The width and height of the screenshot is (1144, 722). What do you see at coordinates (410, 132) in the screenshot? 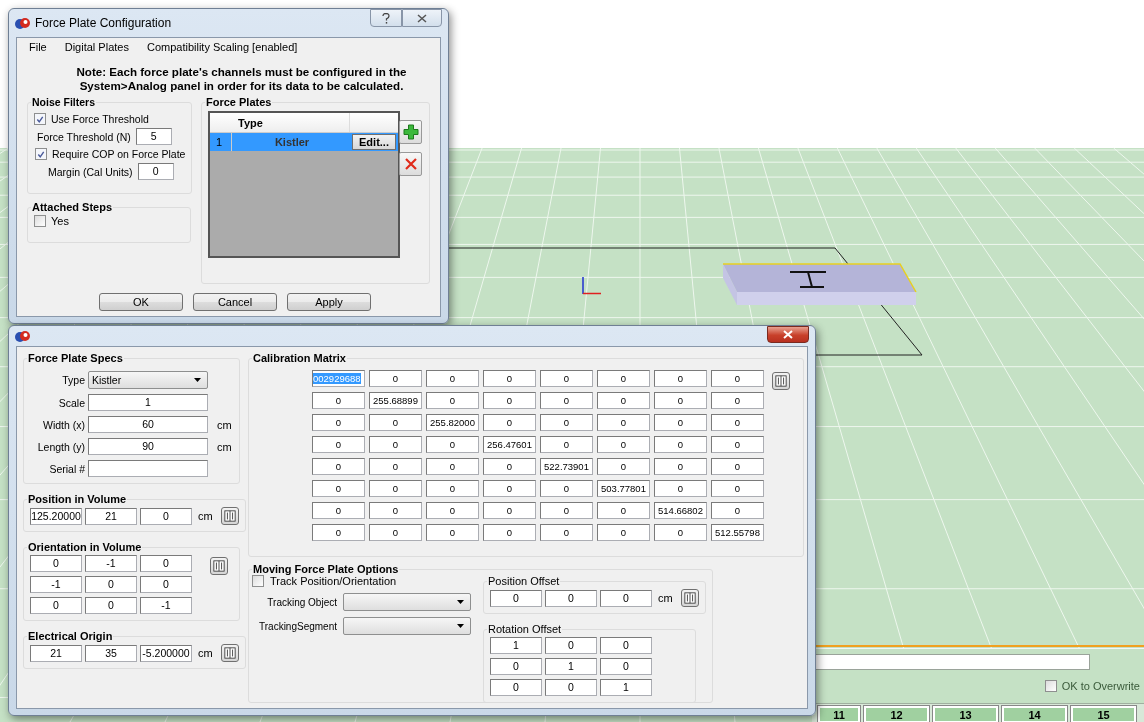
I see `add-button` at bounding box center [410, 132].